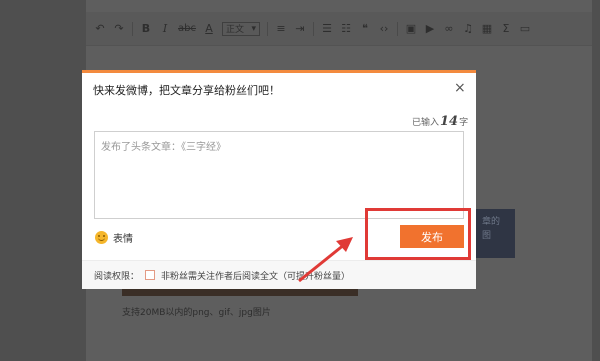 The height and width of the screenshot is (361, 600). Describe the element at coordinates (384, 28) in the screenshot. I see `code-icon: ‹›` at that location.